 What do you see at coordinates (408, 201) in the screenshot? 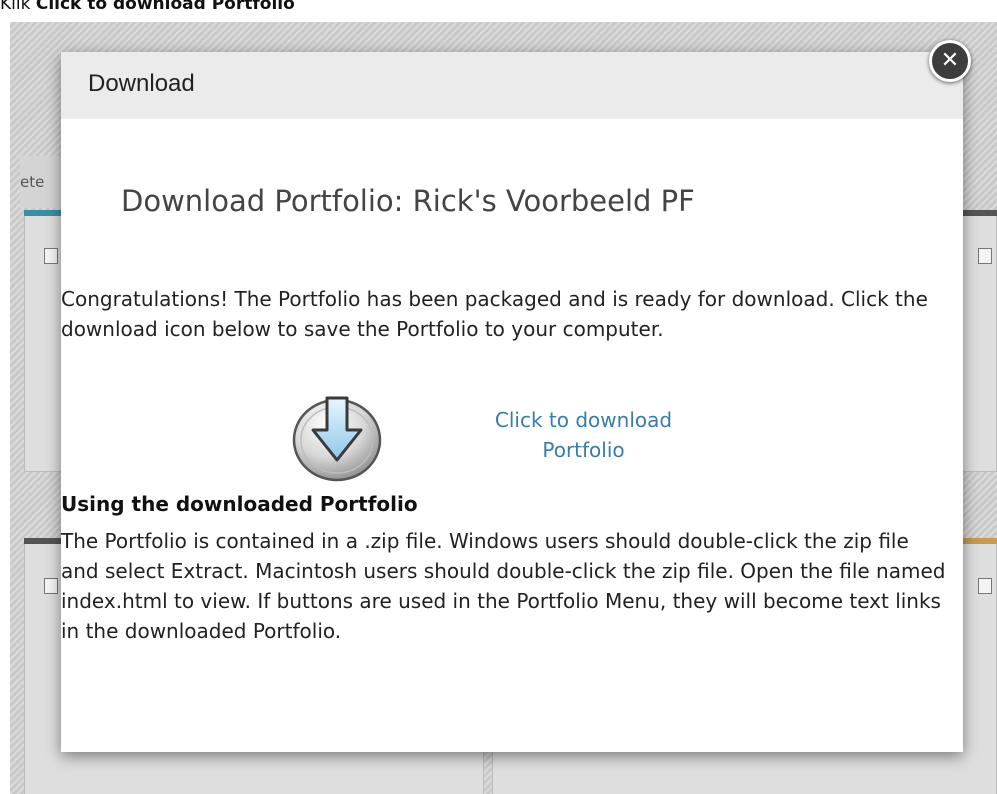
I see `dialog-heading: Download Portfolio: Rick's Voorbeeld PF` at bounding box center [408, 201].